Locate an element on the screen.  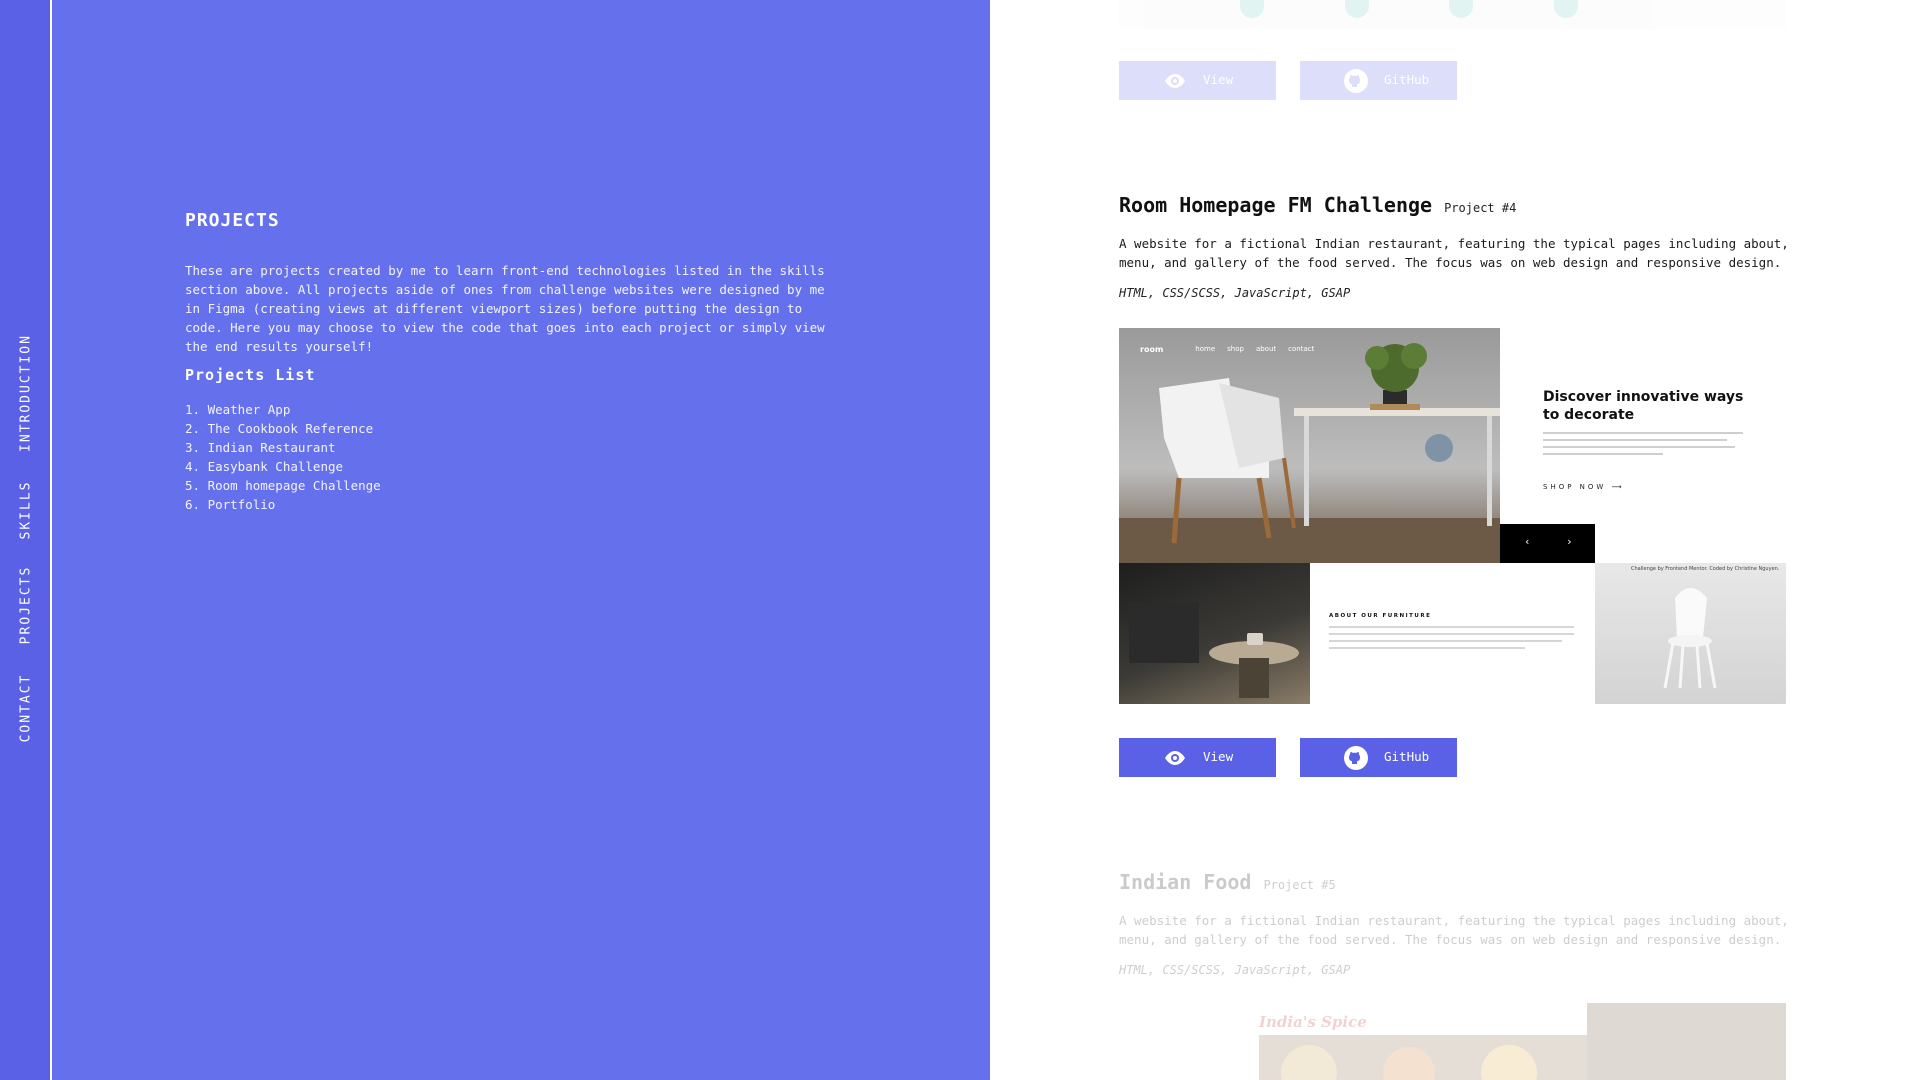
nav-introduction-label: INTRODUCTION is located at coordinates (25, 393).